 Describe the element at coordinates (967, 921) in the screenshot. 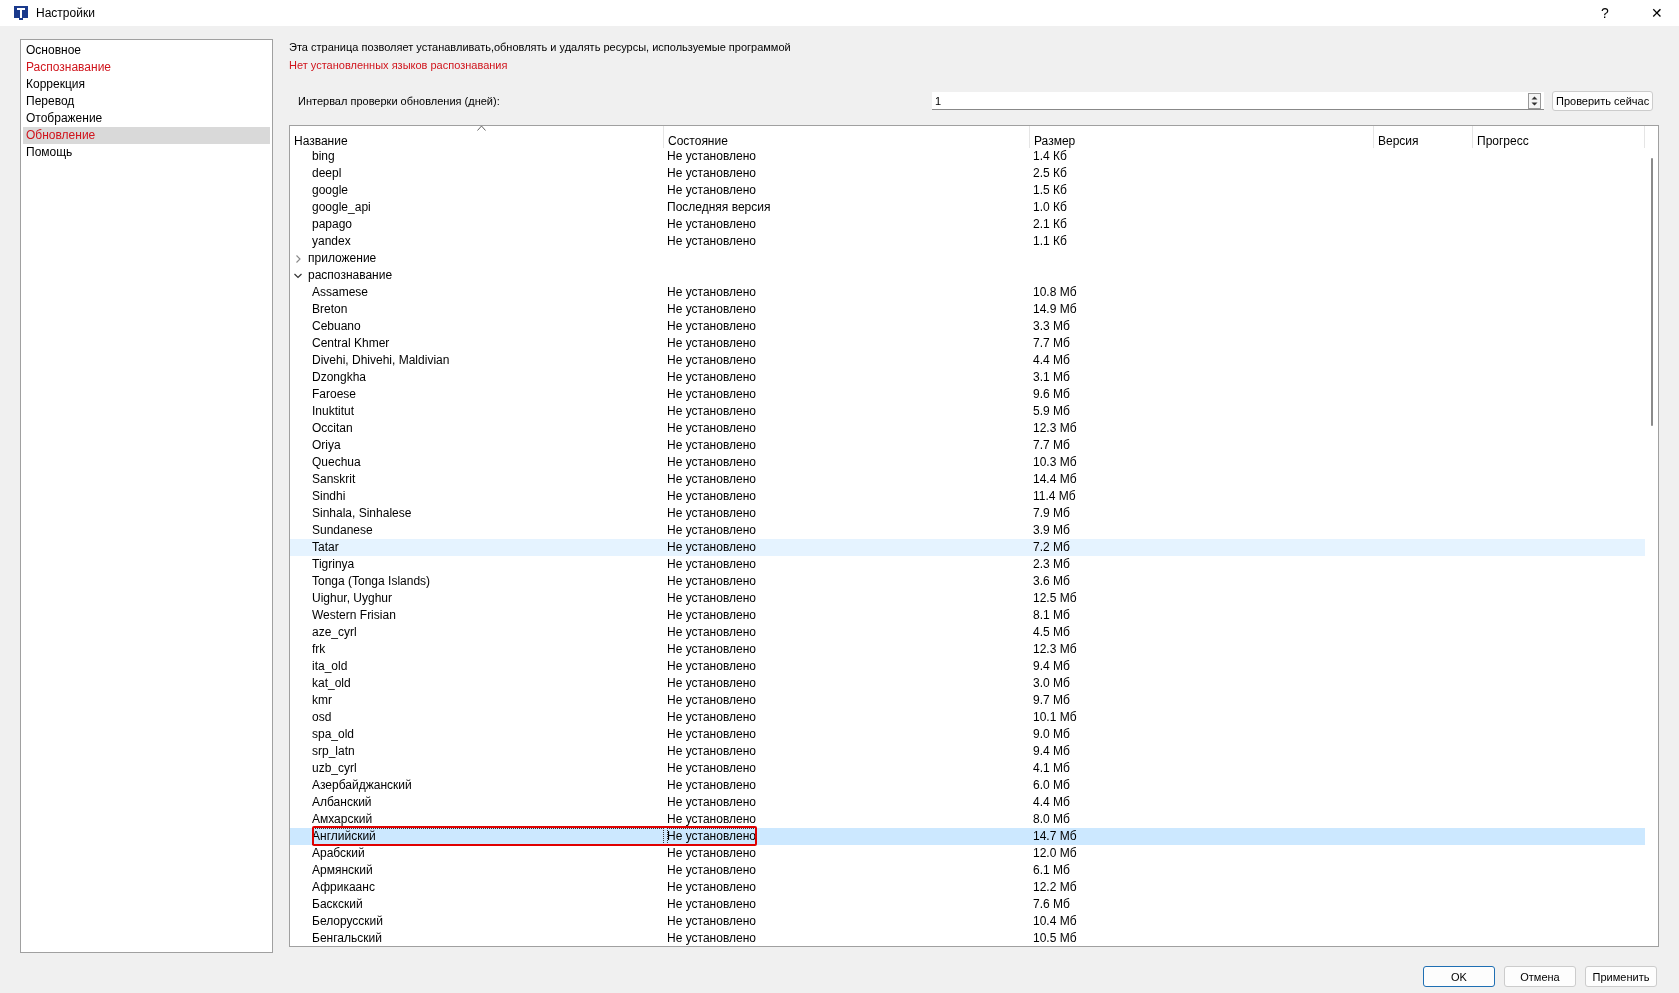

I see `table-row: Белорусский Не установлено 10.4 Мб` at that location.